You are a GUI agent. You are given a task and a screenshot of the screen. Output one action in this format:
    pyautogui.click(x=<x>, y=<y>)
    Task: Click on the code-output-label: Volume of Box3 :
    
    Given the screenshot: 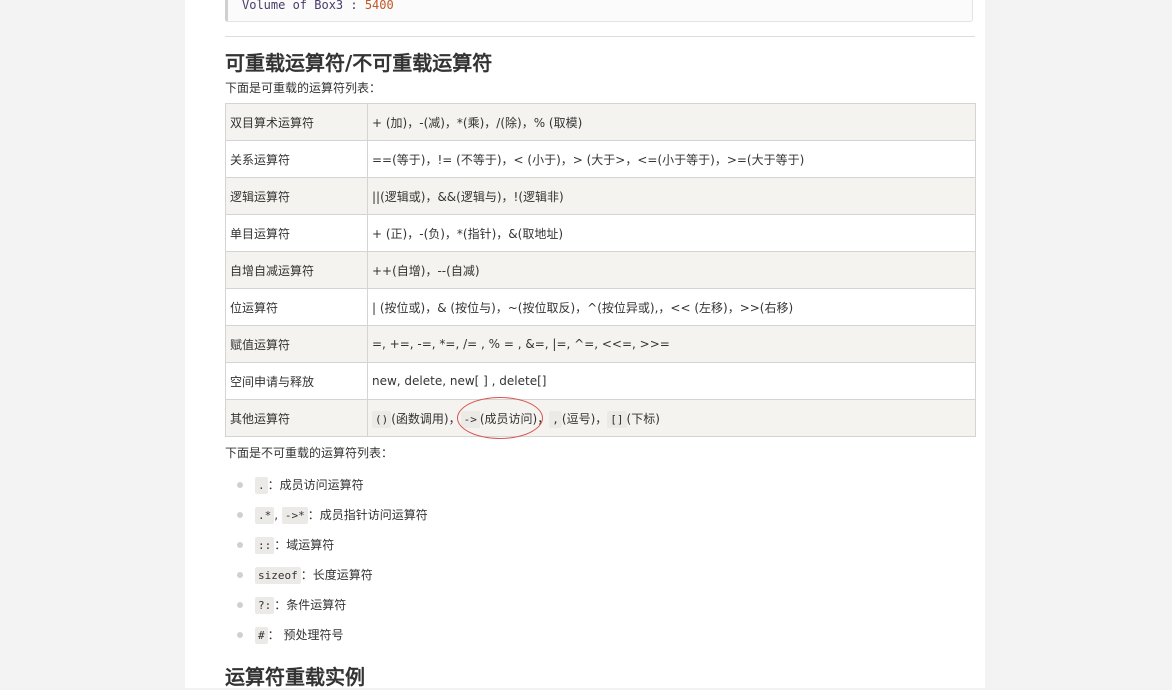 What is the action you would take?
    pyautogui.click(x=303, y=6)
    